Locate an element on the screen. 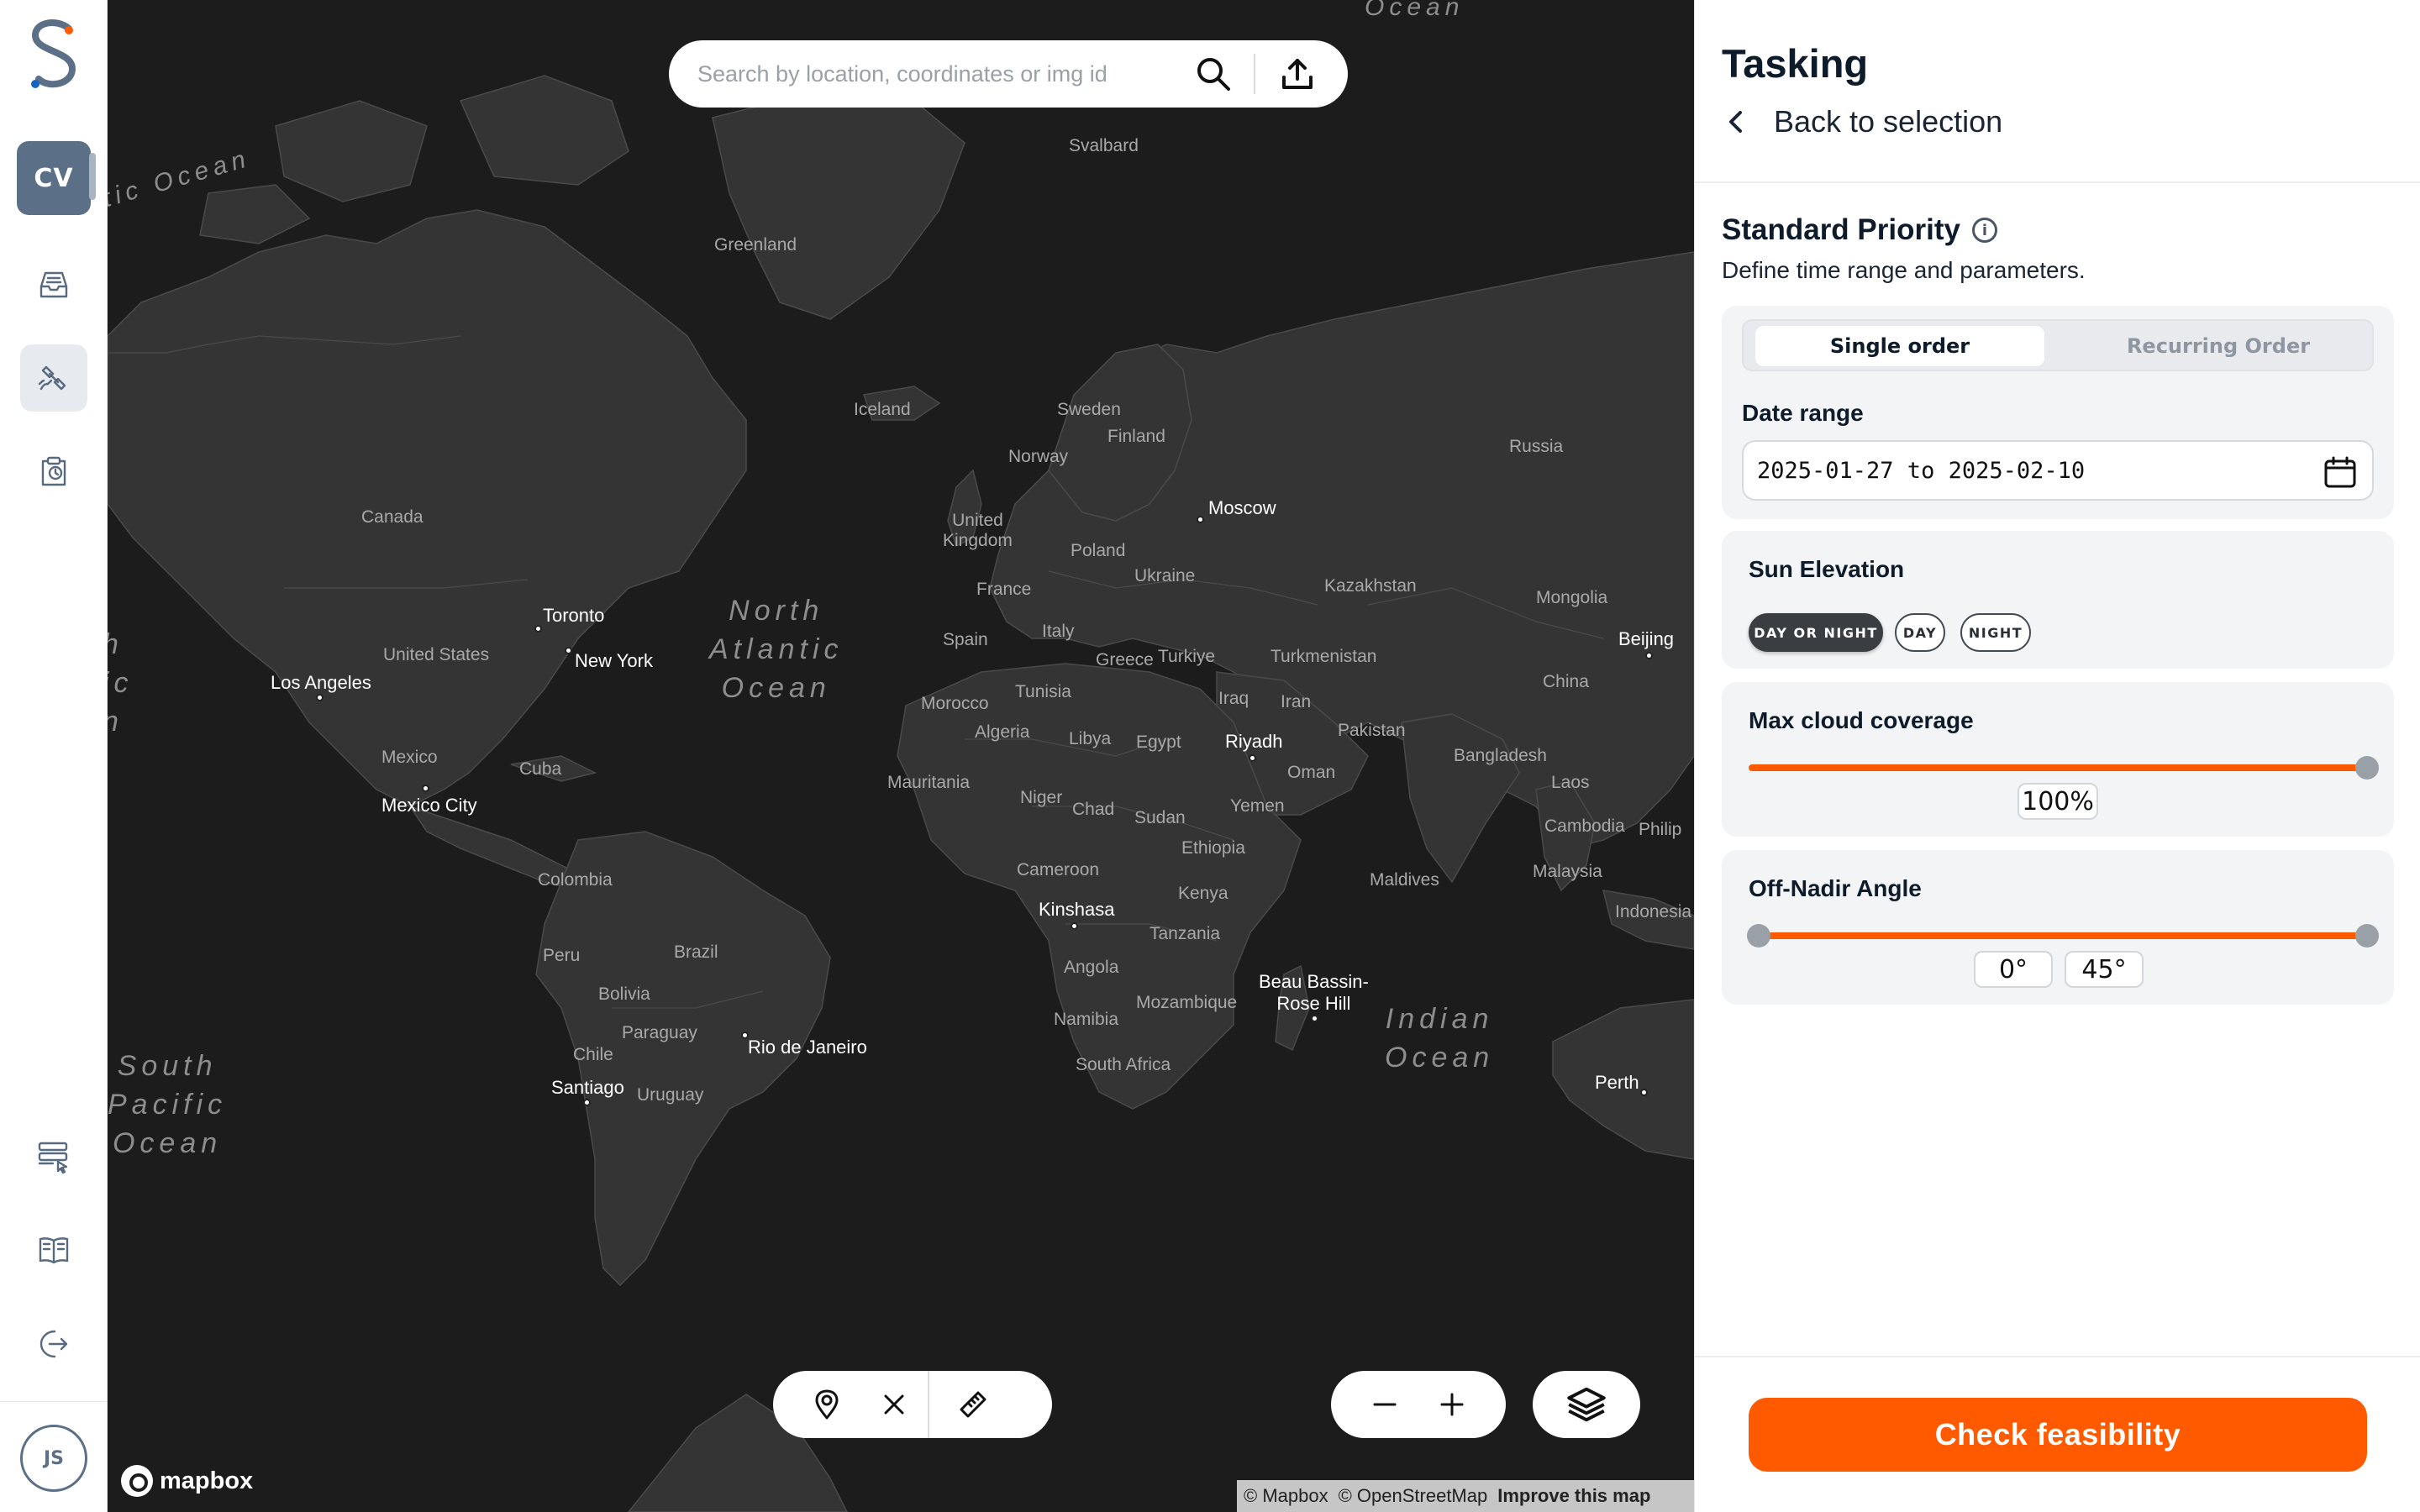 Image resolution: width=2420 pixels, height=1512 pixels. satellite-icon is located at coordinates (52, 378).